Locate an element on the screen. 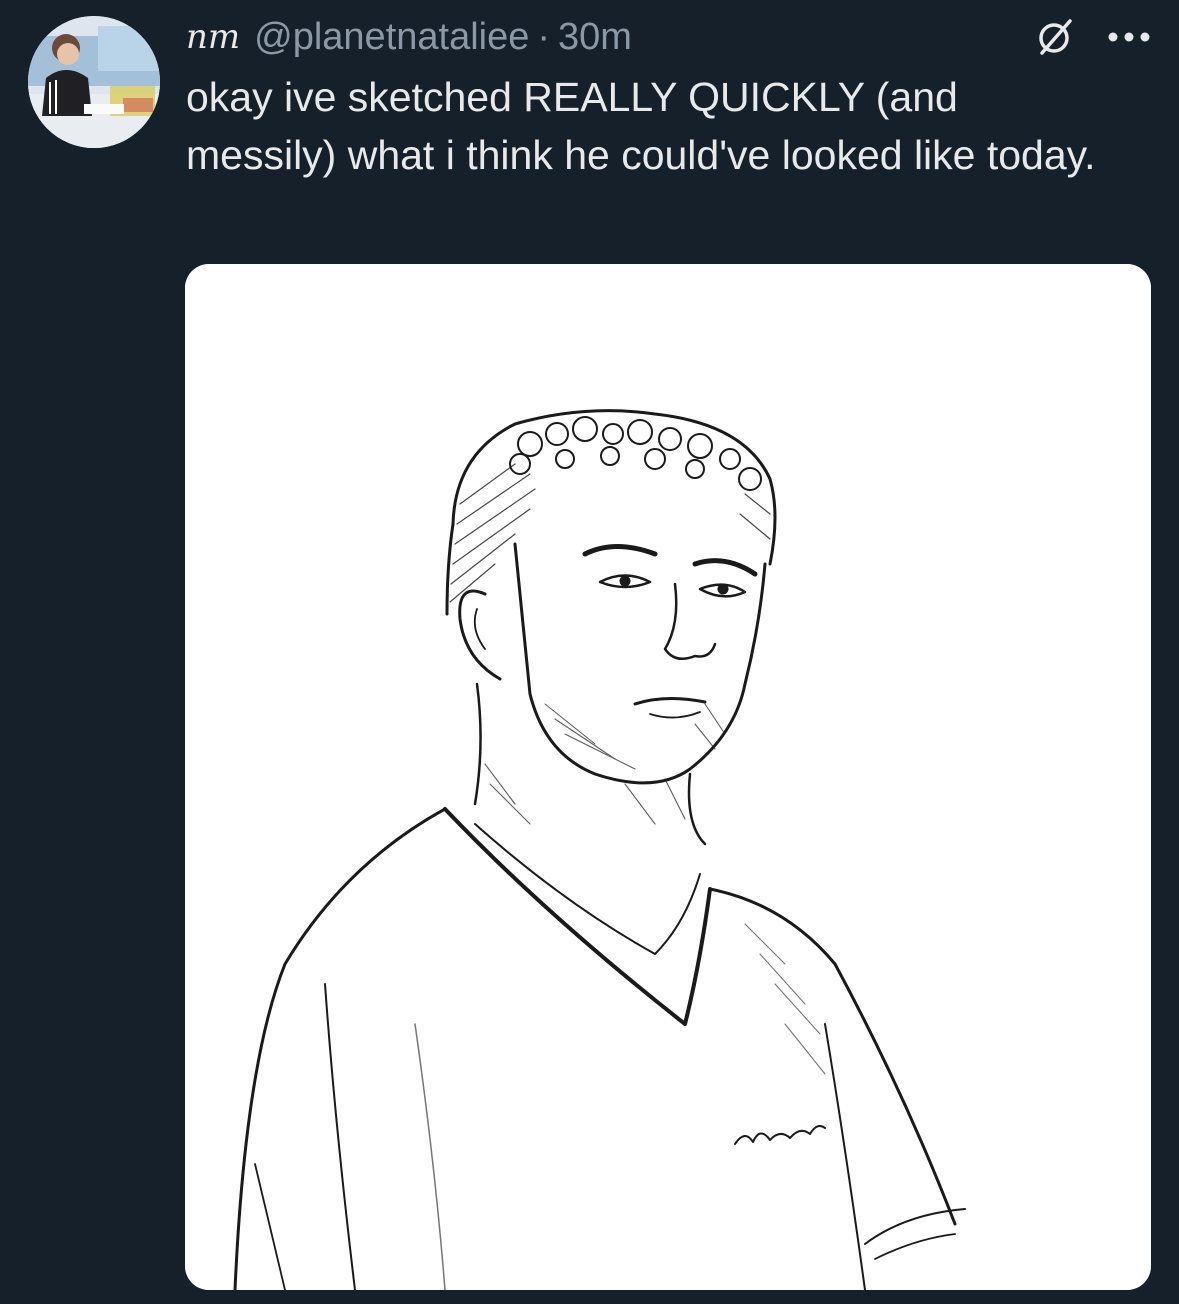  more-icon is located at coordinates (1129, 37).